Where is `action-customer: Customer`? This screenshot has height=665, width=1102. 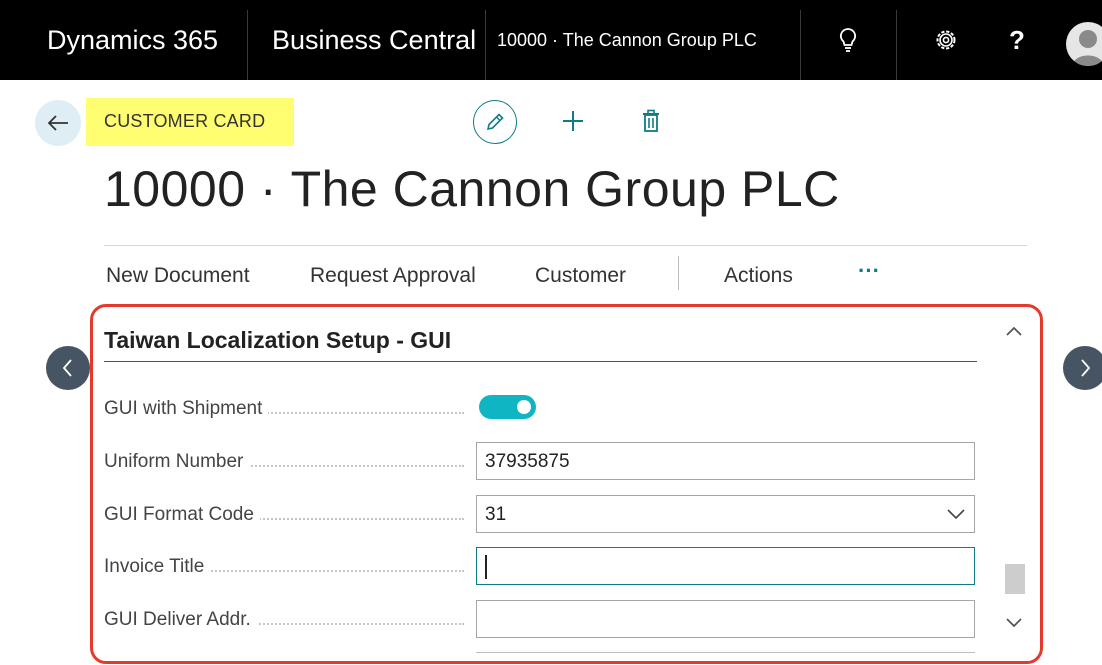 action-customer: Customer is located at coordinates (580, 276).